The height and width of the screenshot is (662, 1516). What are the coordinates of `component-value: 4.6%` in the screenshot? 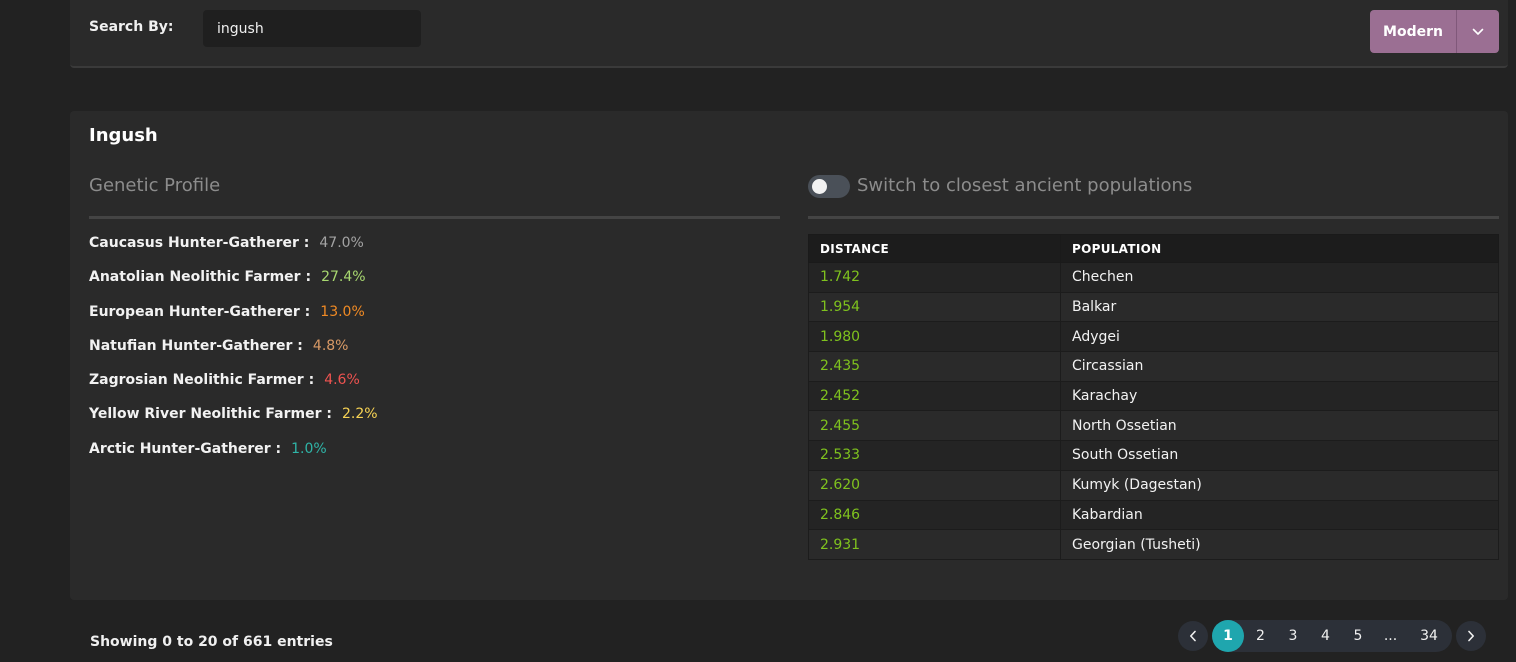 It's located at (342, 380).